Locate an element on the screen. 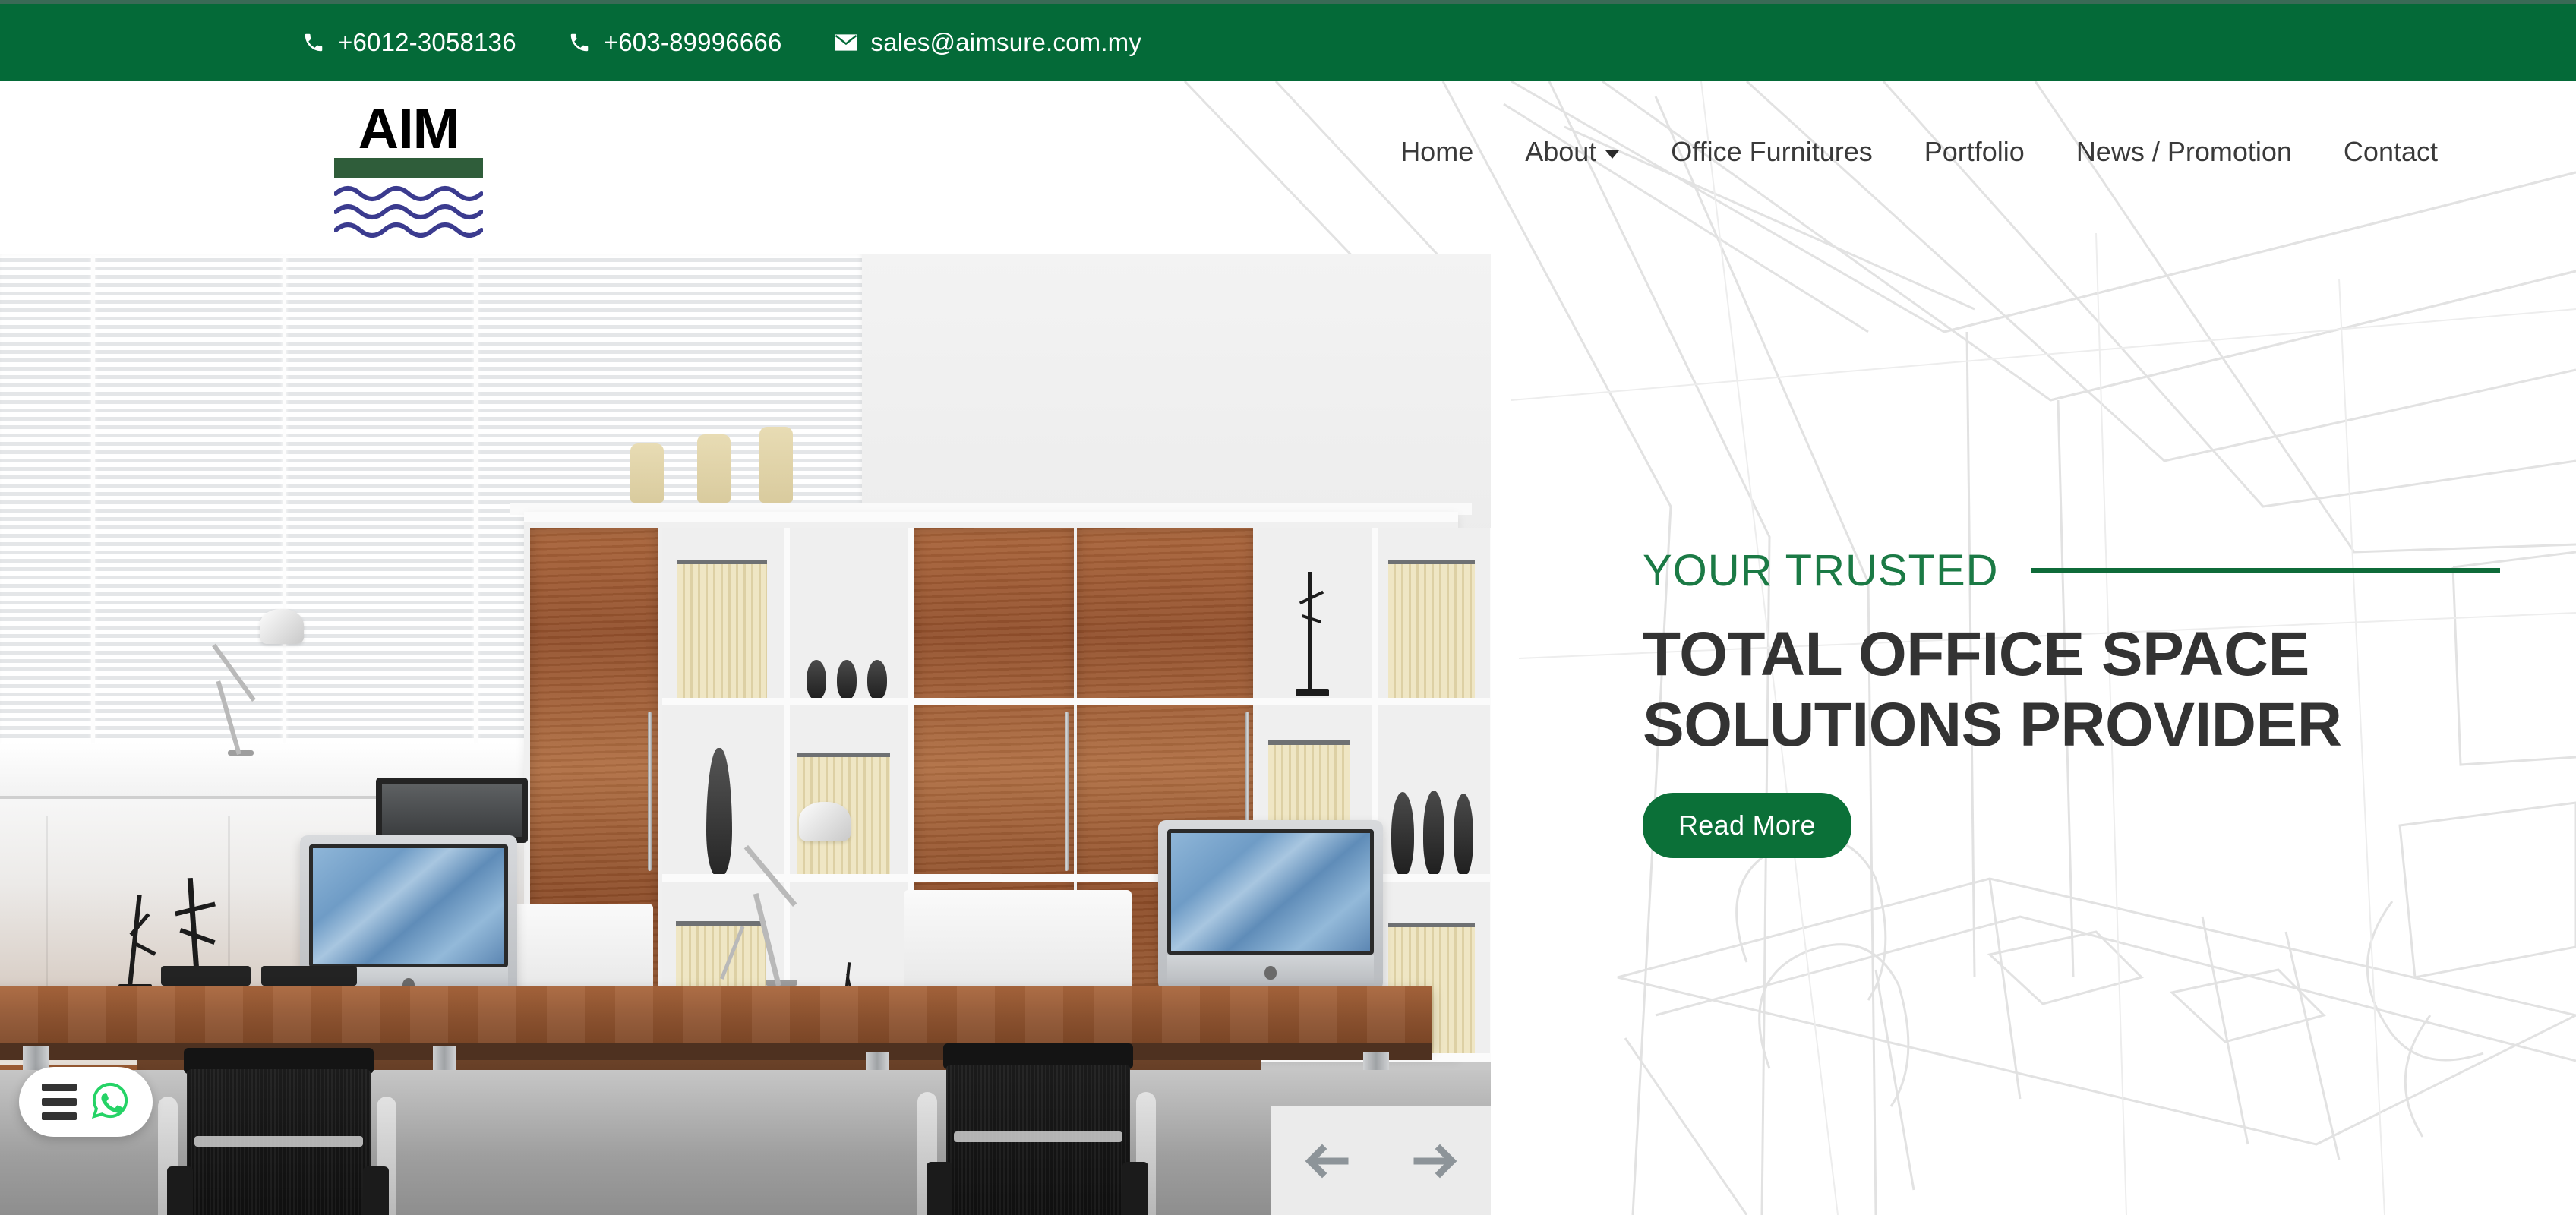 This screenshot has width=2576, height=1215. hero-eyebrow: YOUR TRUSTED is located at coordinates (1821, 570).